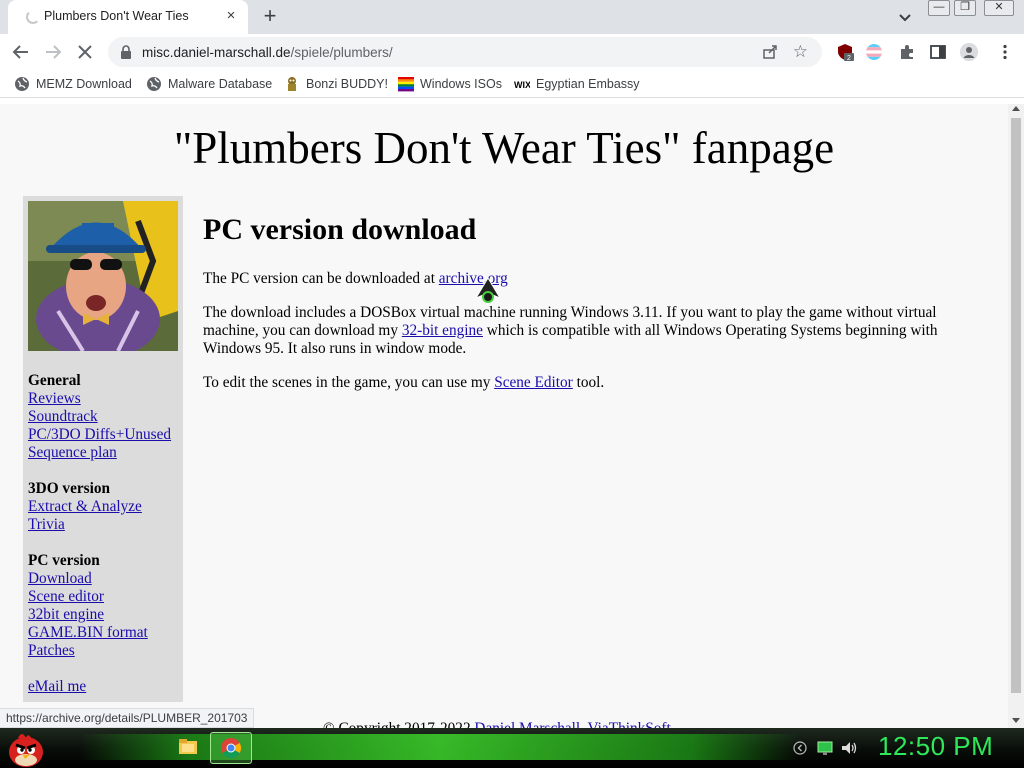 The width and height of the screenshot is (1024, 768). What do you see at coordinates (770, 52) in the screenshot?
I see `share-icon` at bounding box center [770, 52].